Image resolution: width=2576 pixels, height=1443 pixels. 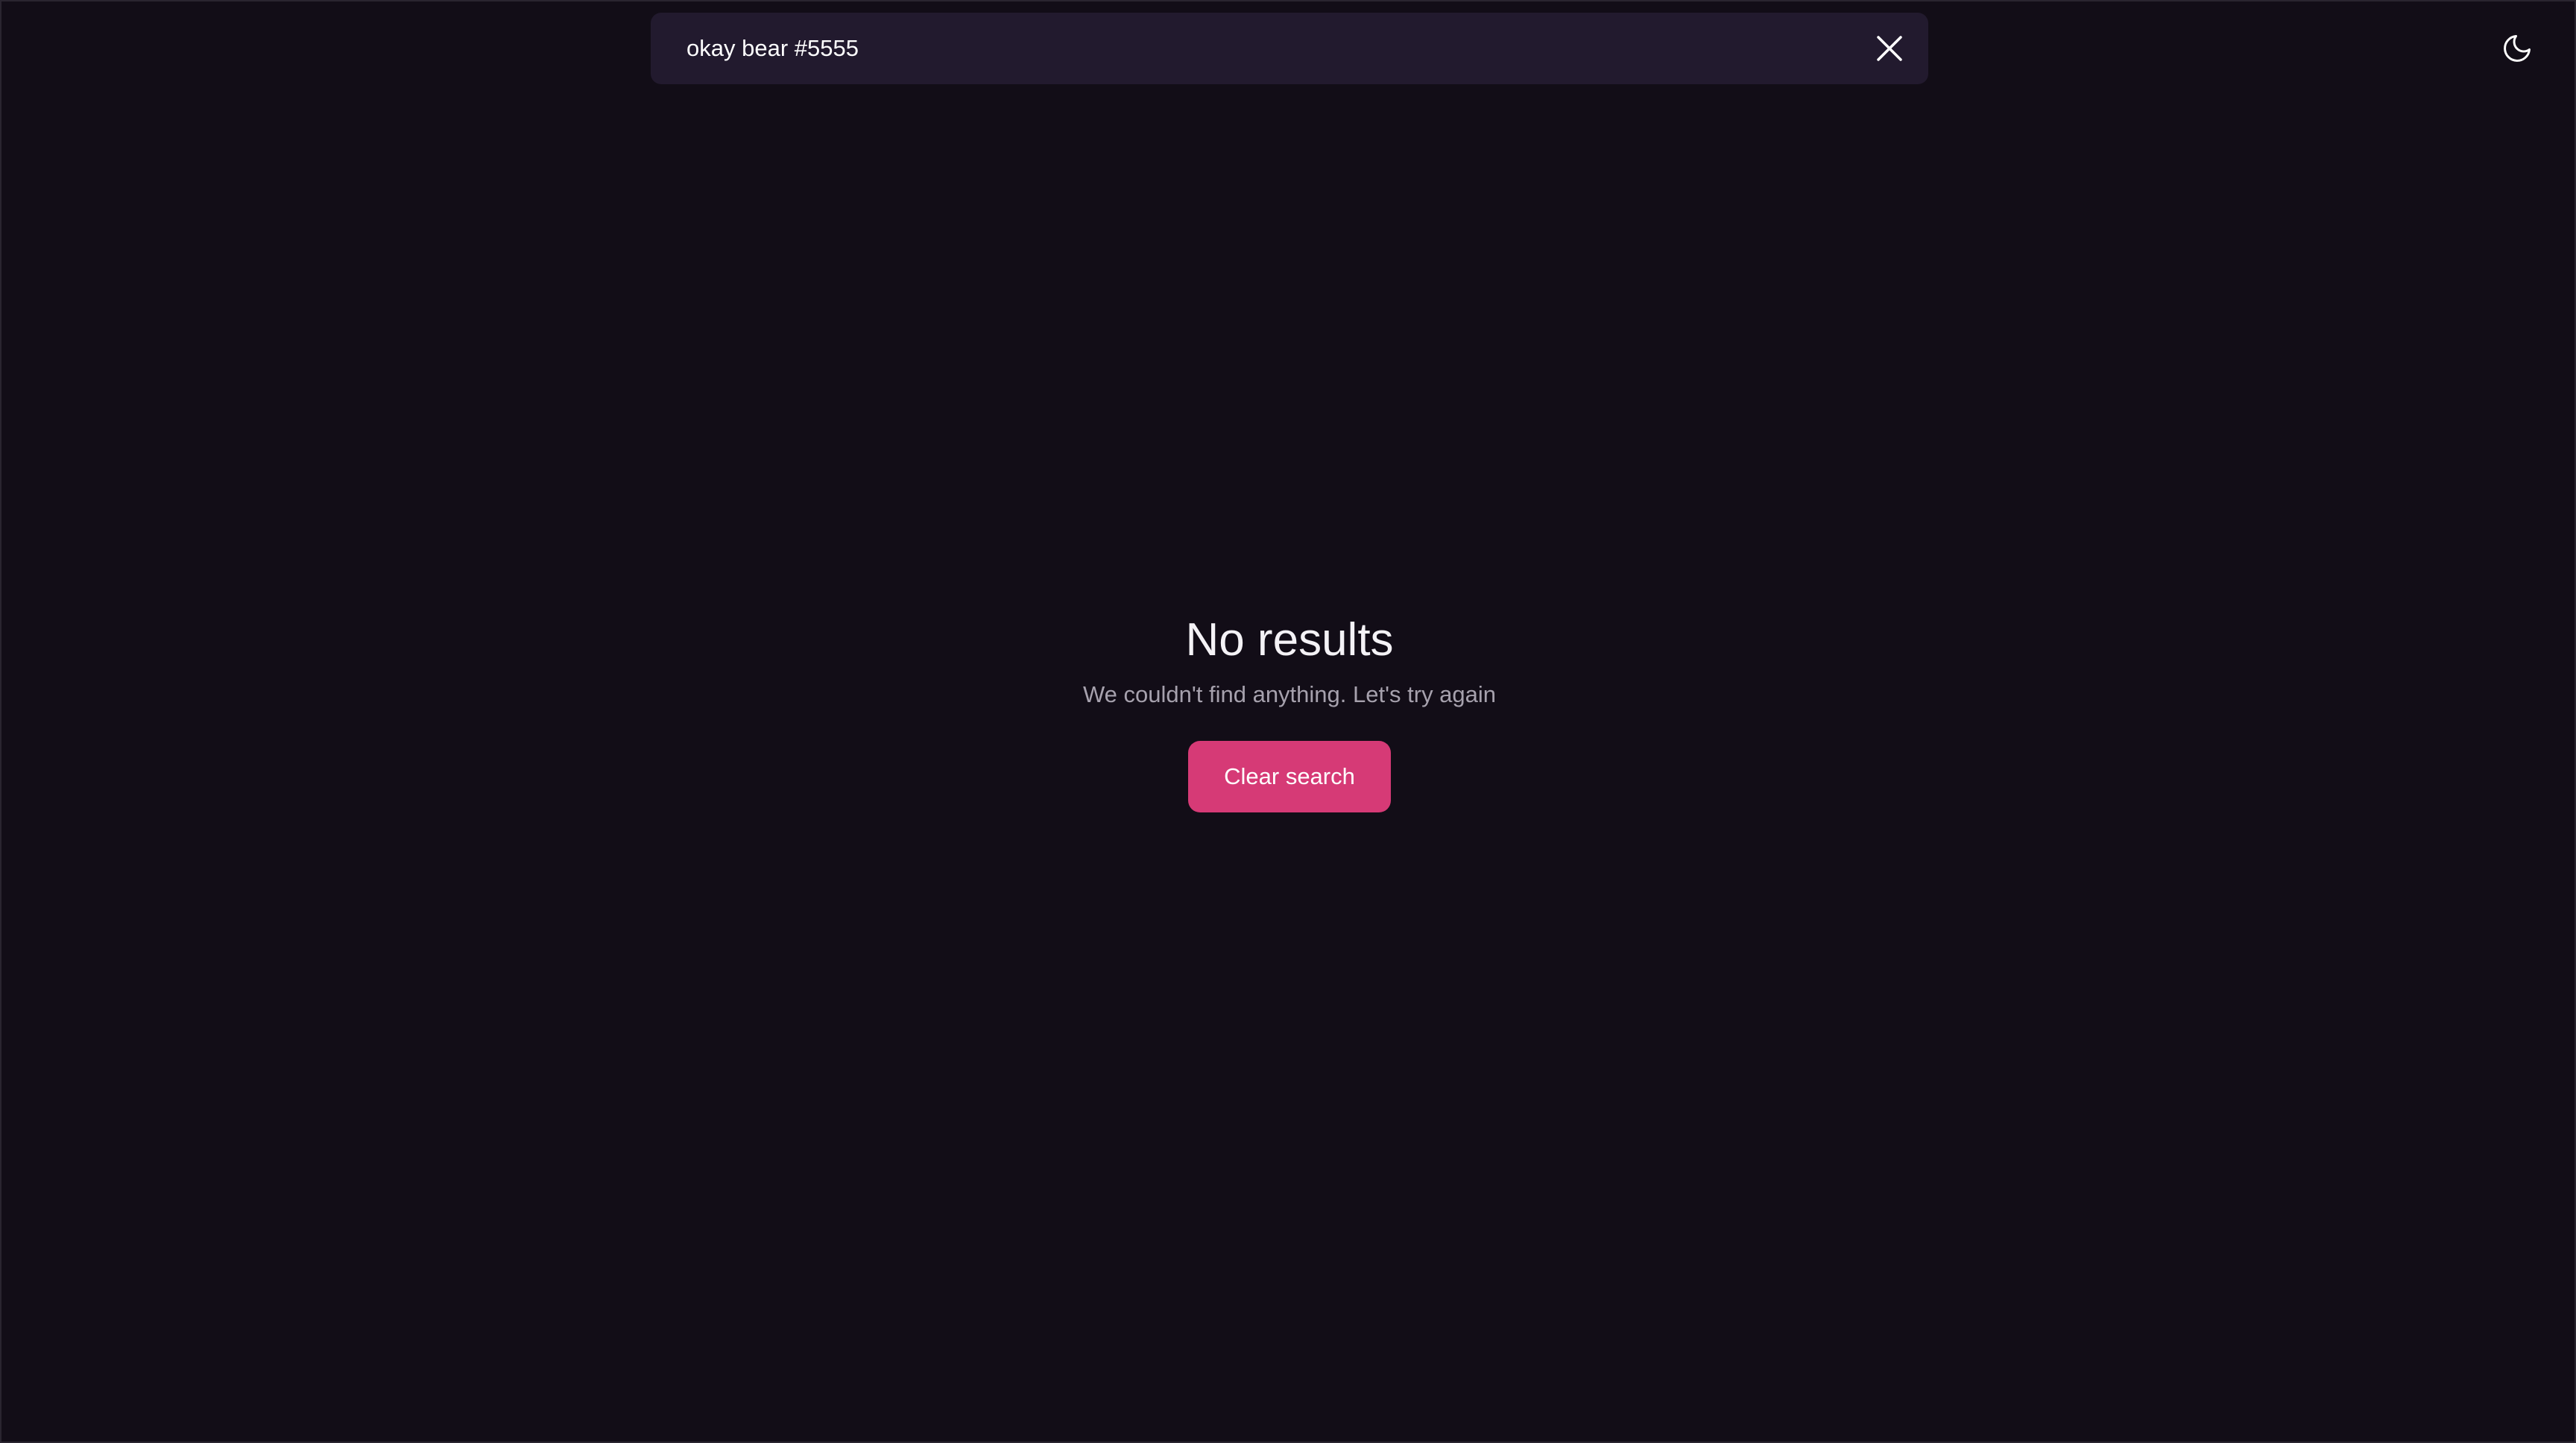 I want to click on close-icon, so click(x=1890, y=48).